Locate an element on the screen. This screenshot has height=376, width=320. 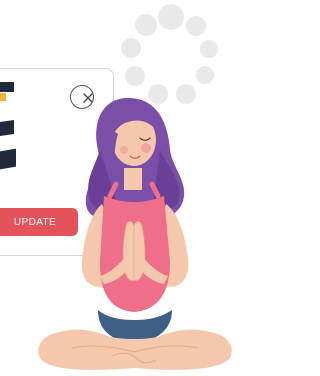
neck is located at coordinates (133, 179).